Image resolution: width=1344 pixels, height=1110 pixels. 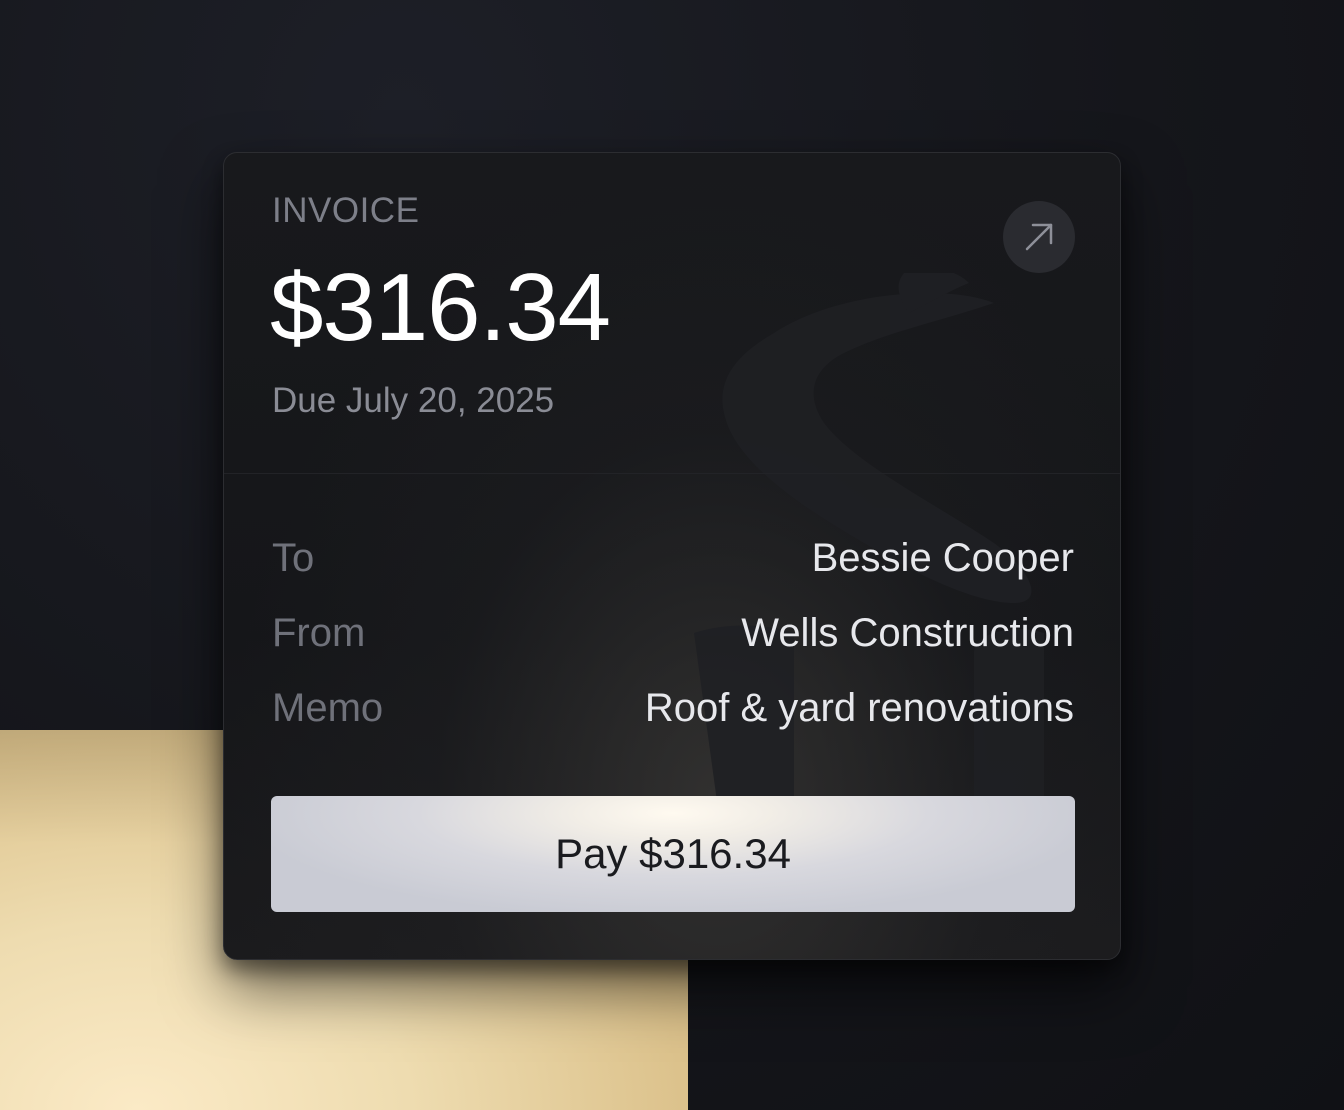 What do you see at coordinates (672, 473) in the screenshot?
I see `section-divider` at bounding box center [672, 473].